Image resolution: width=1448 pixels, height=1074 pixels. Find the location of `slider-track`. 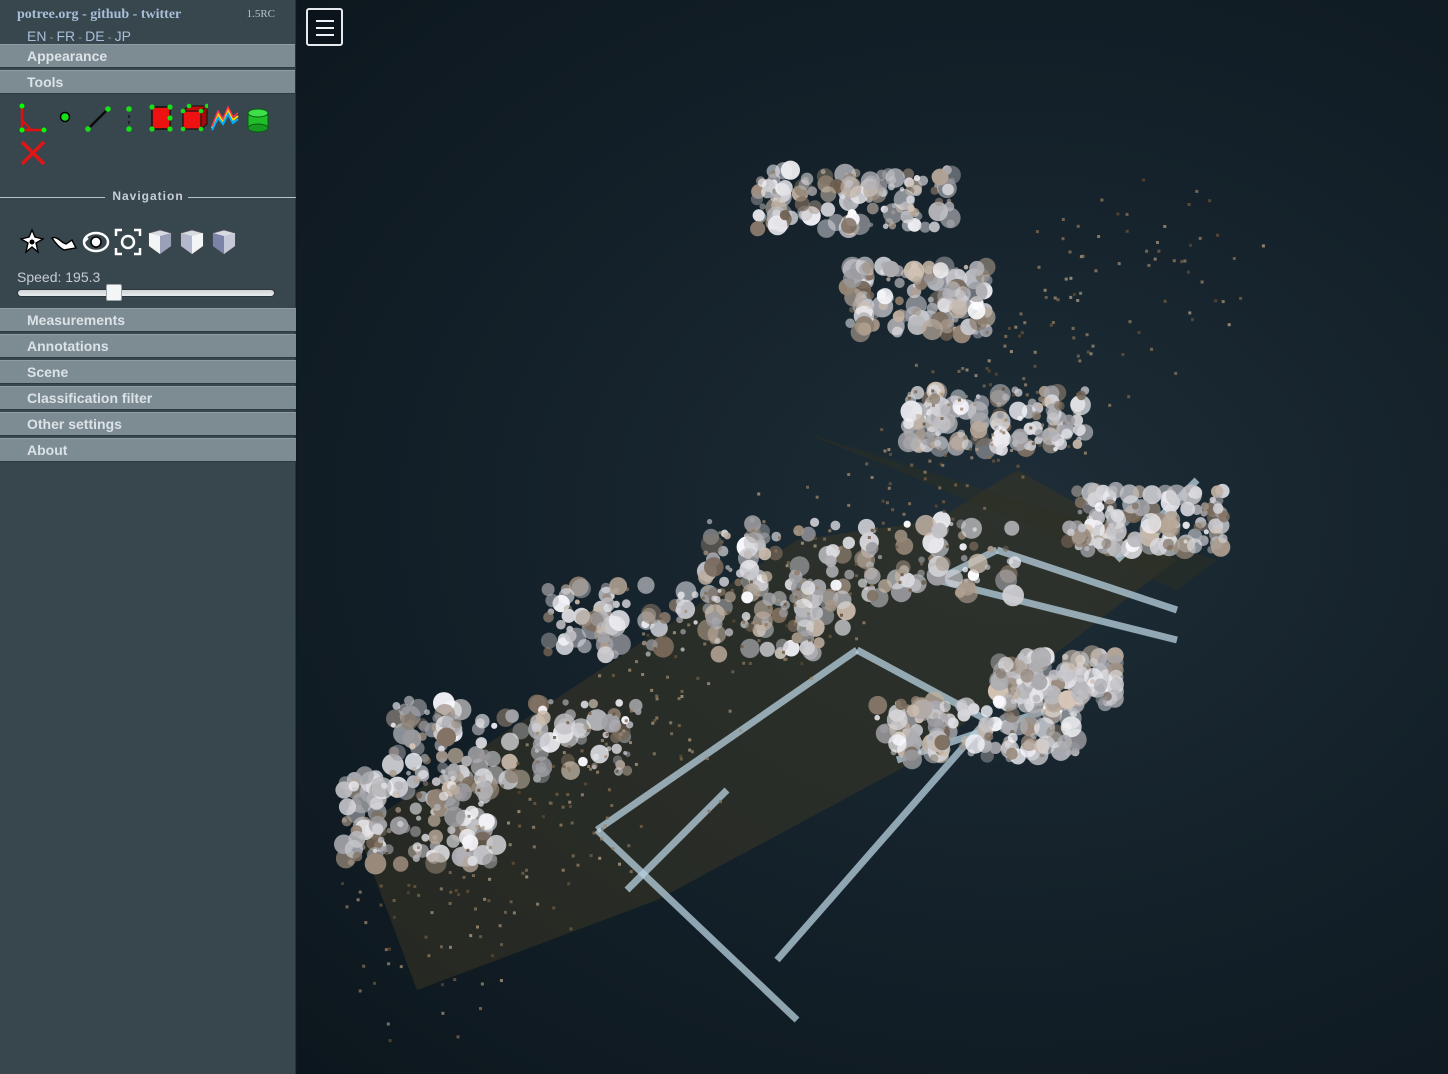

slider-track is located at coordinates (146, 293).